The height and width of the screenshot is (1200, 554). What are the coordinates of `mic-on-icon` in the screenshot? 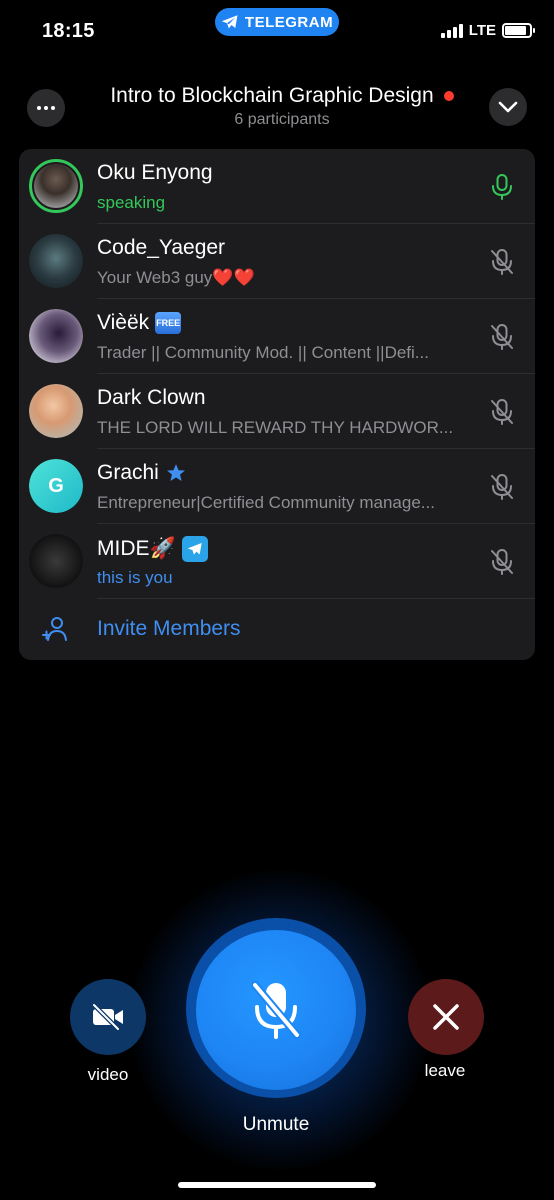 It's located at (502, 187).